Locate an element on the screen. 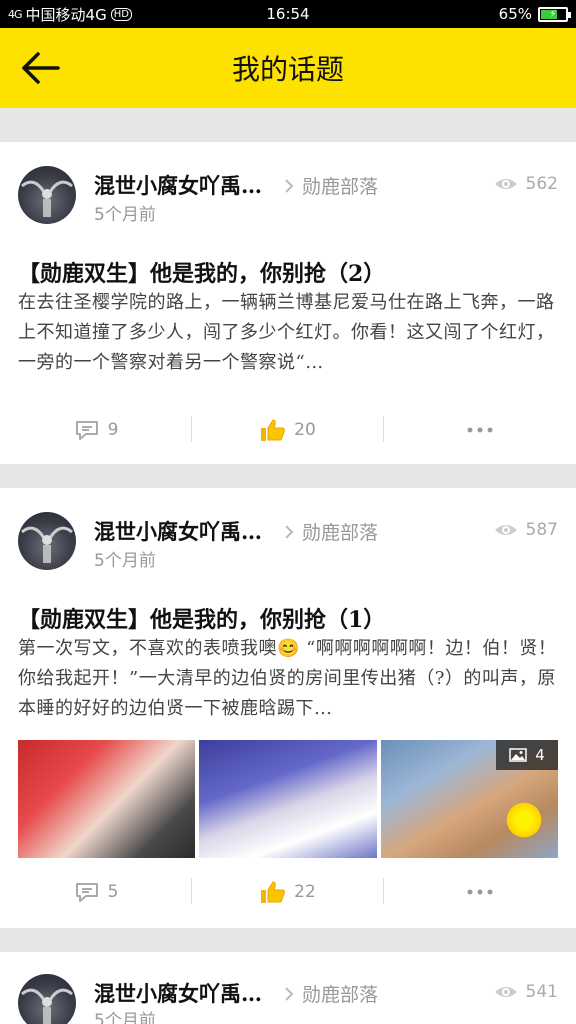 This screenshot has height=1024, width=576. comment-button: 5 is located at coordinates (96, 892).